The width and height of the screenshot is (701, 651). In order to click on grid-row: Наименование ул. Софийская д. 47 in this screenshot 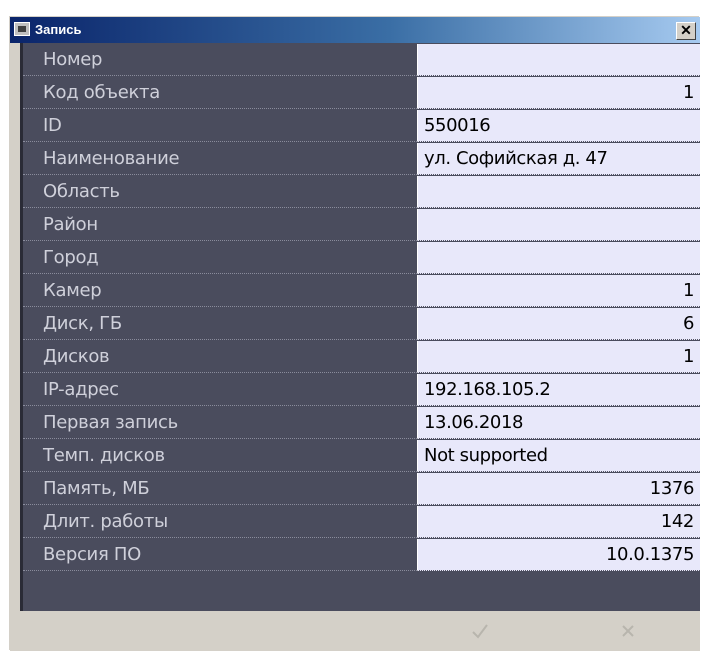, I will do `click(361, 159)`.